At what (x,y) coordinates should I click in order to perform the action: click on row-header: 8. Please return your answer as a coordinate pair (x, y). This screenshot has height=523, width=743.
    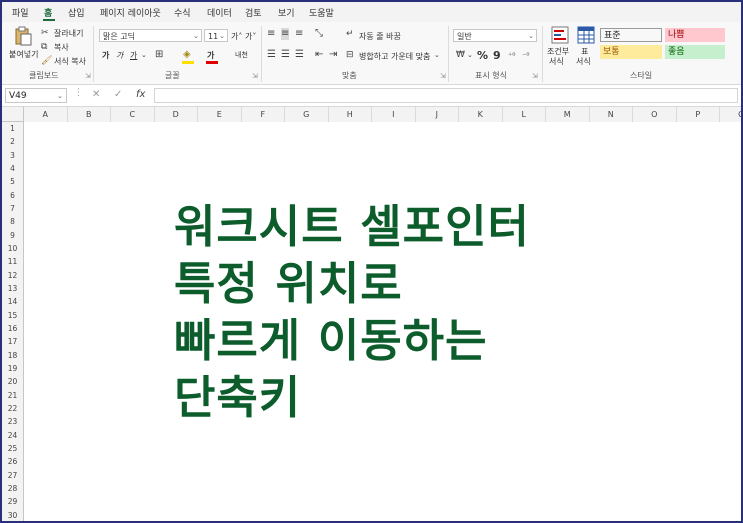
    Looking at the image, I should click on (12, 221).